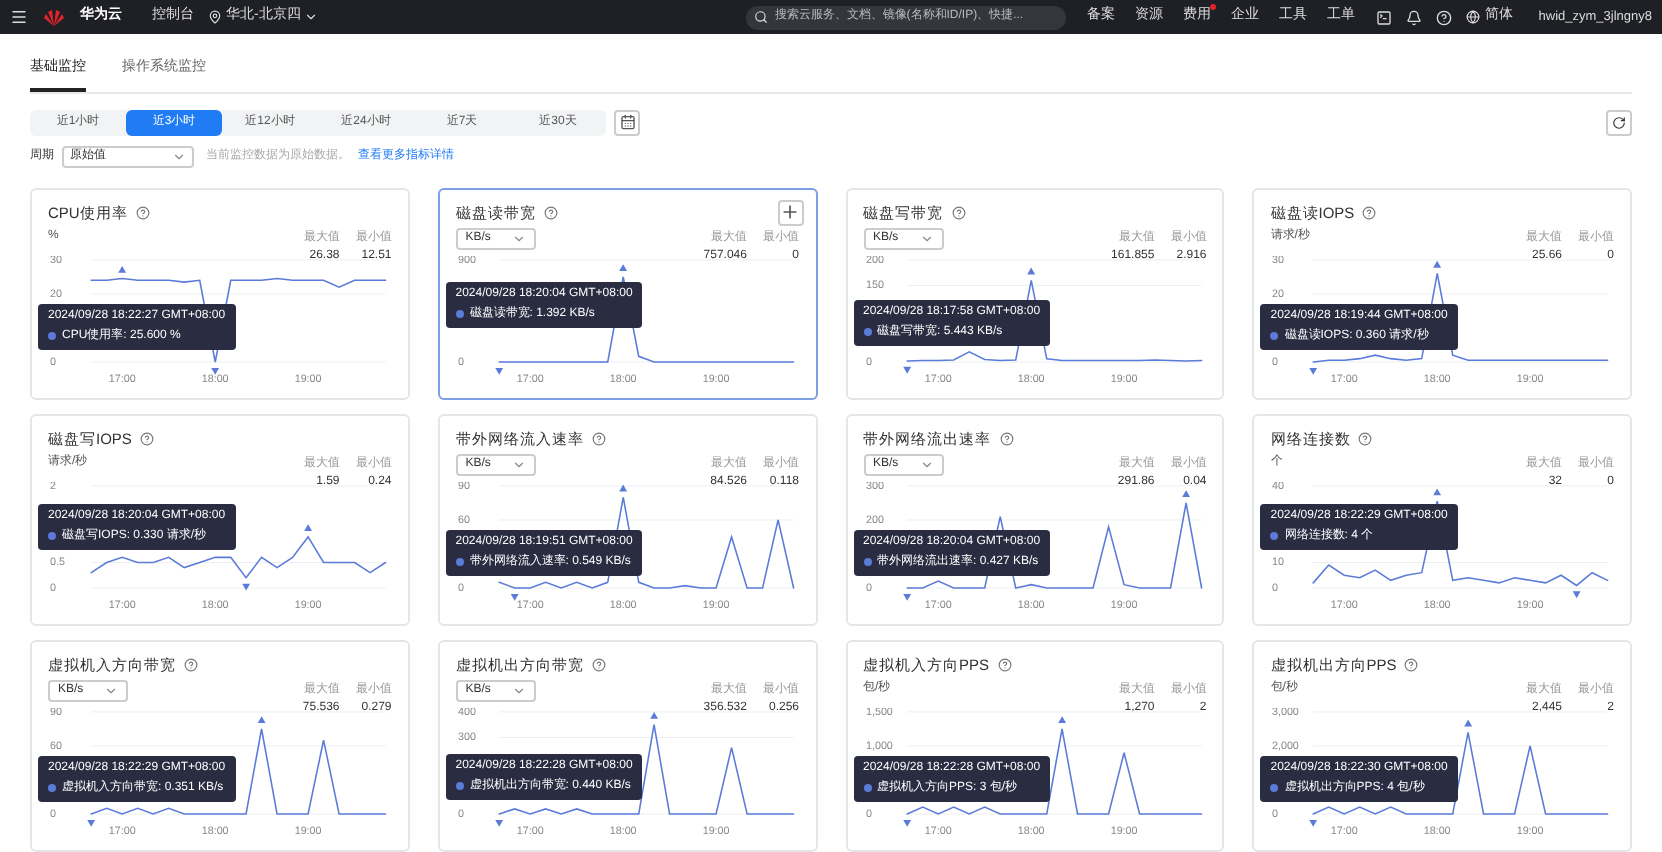 This screenshot has height=852, width=1662. I want to click on menu-icon, so click(19, 17).